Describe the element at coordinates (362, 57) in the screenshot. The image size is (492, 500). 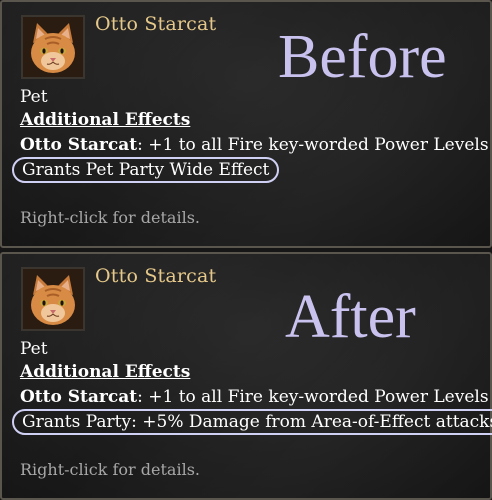
I see `comparison-label: Before` at that location.